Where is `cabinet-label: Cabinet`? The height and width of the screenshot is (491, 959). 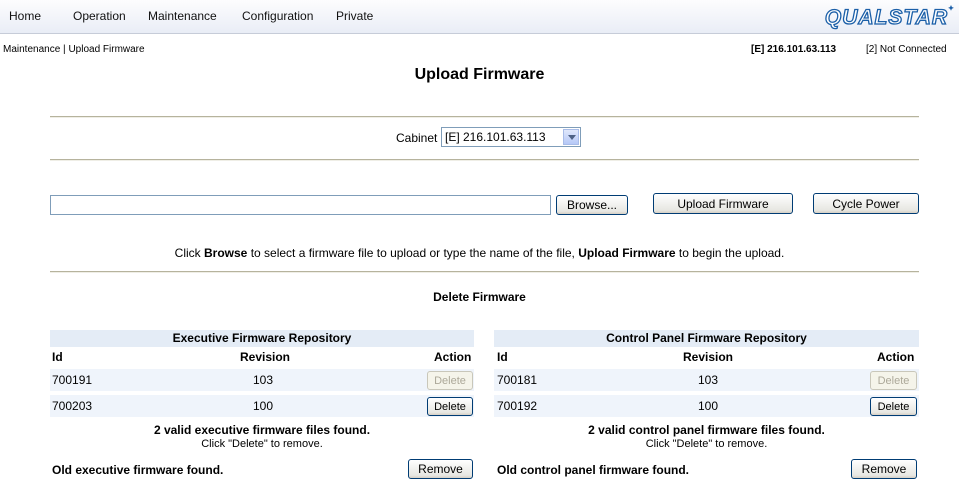
cabinet-label: Cabinet is located at coordinates (417, 138).